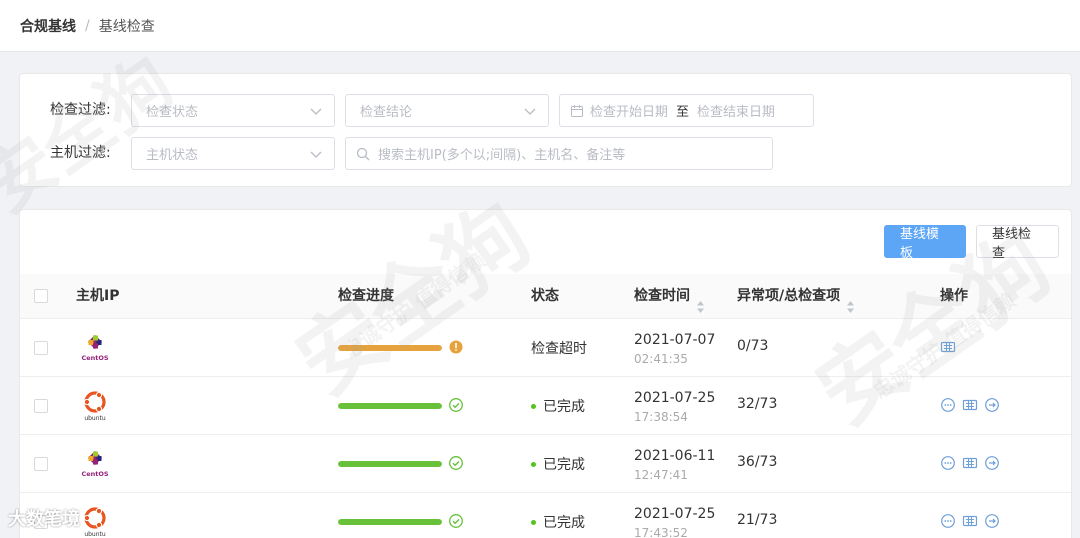 This screenshot has height=538, width=1080. Describe the element at coordinates (789, 296) in the screenshot. I see `header-ratio-label: 异常项/总检查项` at that location.